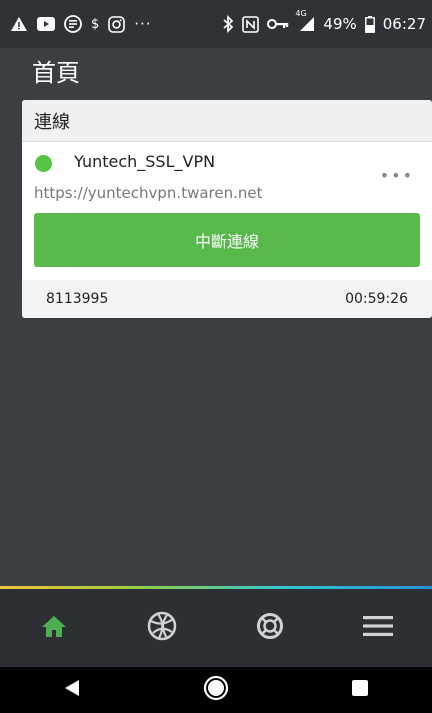 The height and width of the screenshot is (713, 432). I want to click on status-bar: $ ··· 4G 49% 06:27, so click(216, 24).